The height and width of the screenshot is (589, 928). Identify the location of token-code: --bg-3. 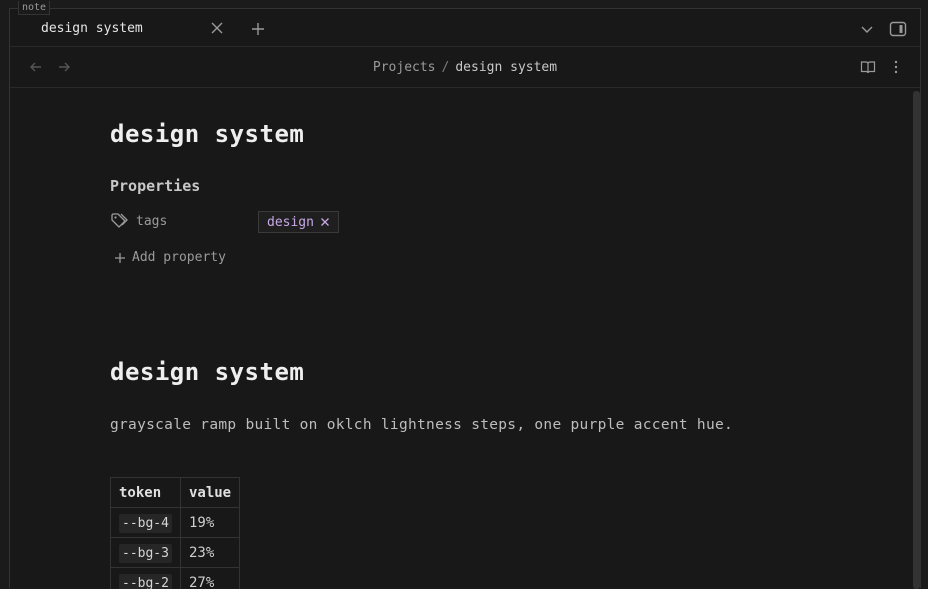
(145, 553).